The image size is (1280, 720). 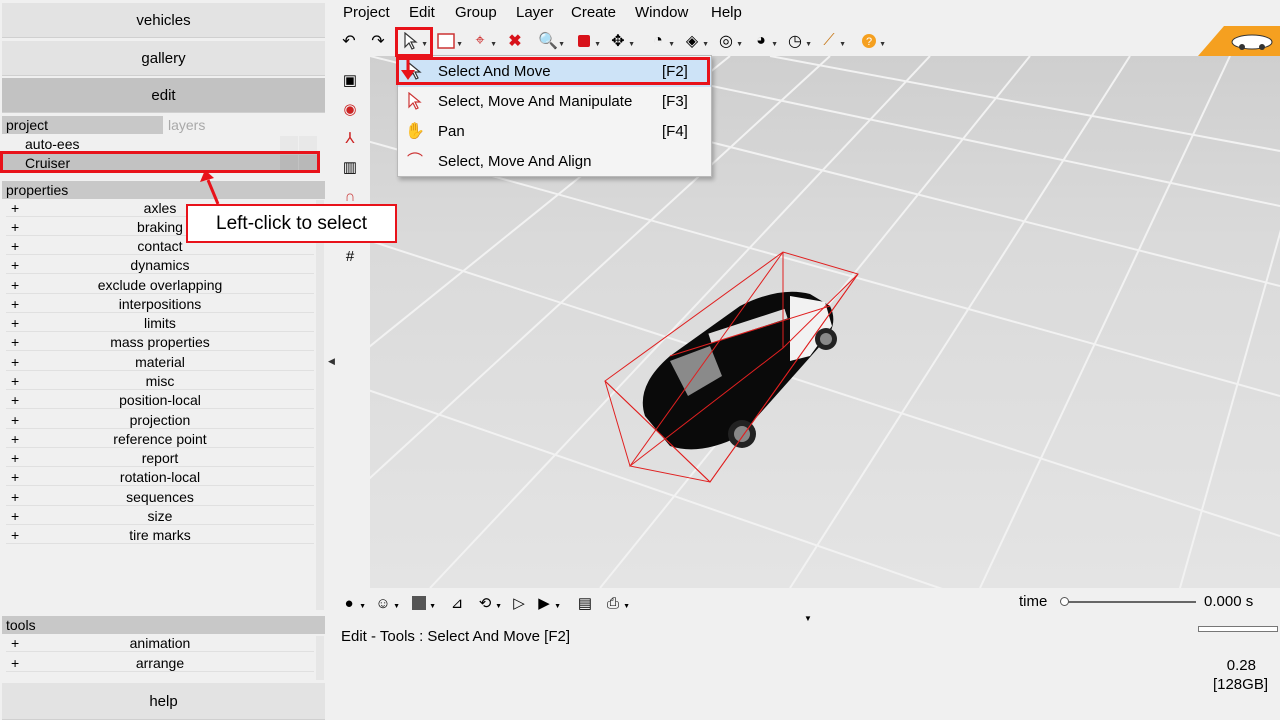 I want to click on menu-edit: Edit, so click(x=422, y=12).